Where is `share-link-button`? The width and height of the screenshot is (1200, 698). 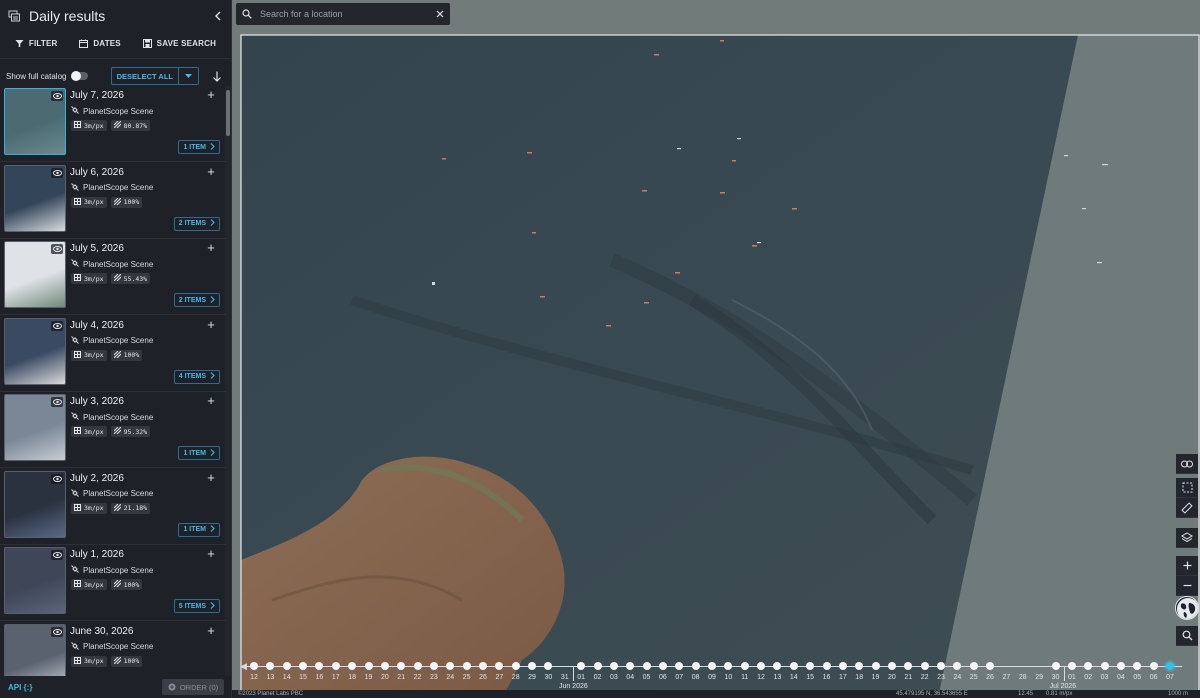
share-link-button is located at coordinates (1187, 464).